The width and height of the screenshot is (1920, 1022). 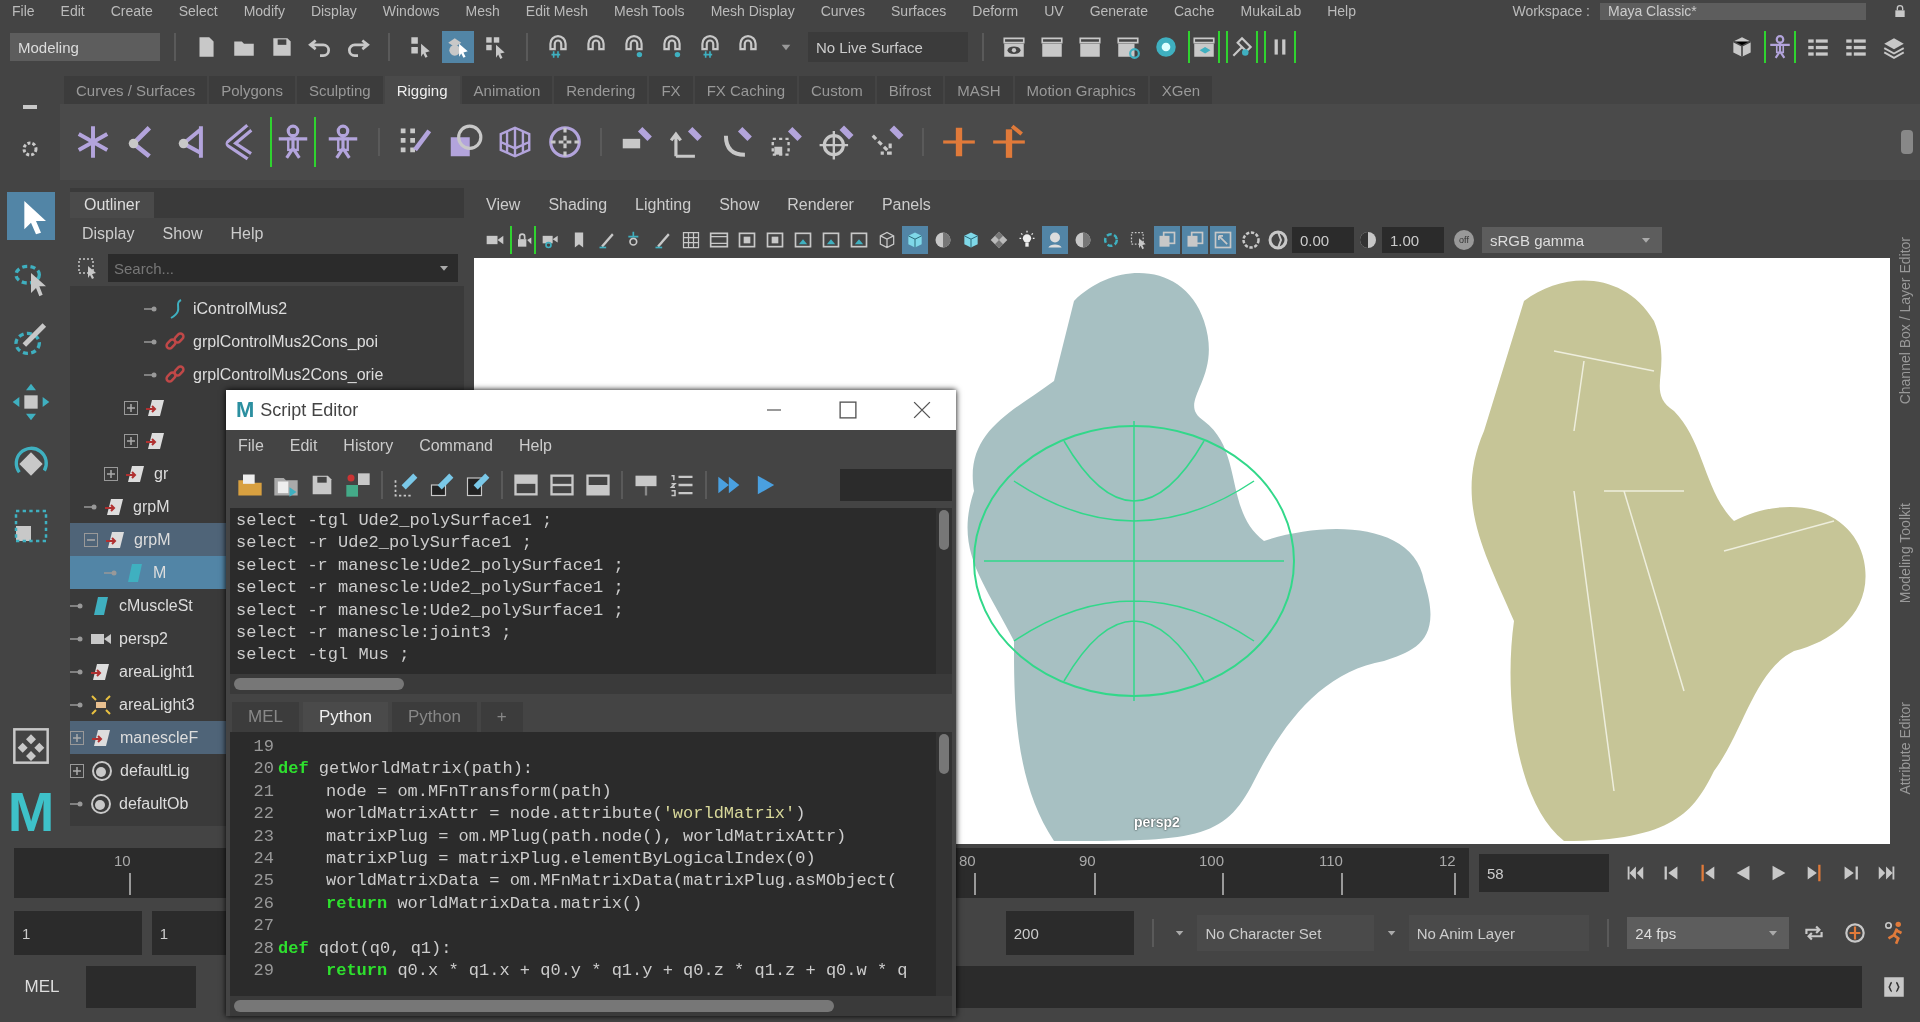 What do you see at coordinates (263, 970) in the screenshot?
I see `line-number: 29` at bounding box center [263, 970].